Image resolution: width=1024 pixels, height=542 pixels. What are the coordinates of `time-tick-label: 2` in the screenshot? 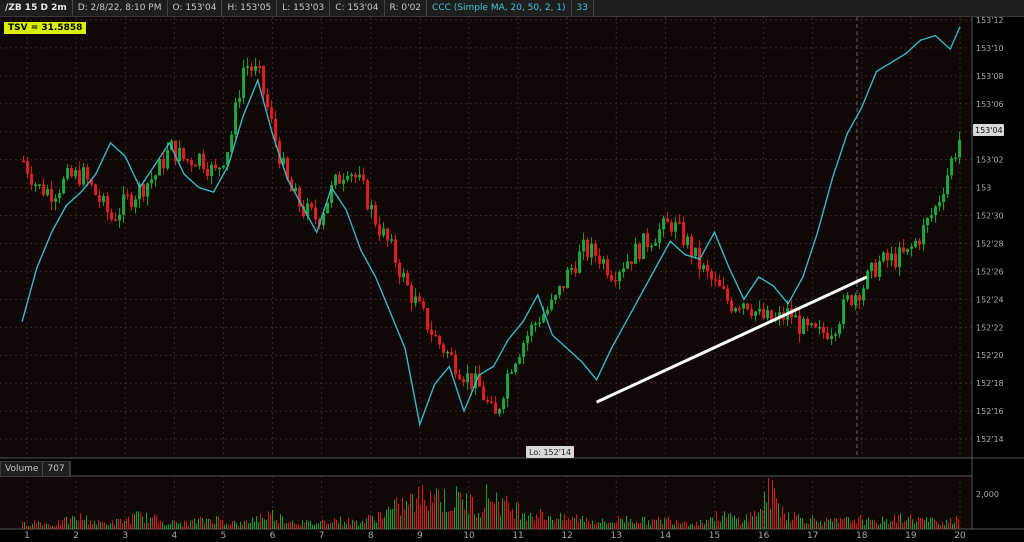 It's located at (76, 536).